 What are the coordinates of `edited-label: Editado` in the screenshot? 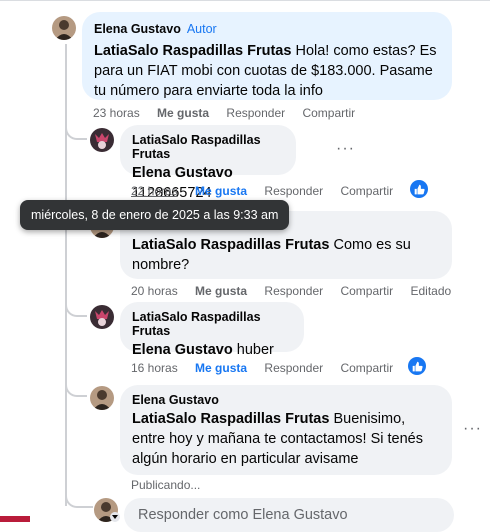 It's located at (431, 291).